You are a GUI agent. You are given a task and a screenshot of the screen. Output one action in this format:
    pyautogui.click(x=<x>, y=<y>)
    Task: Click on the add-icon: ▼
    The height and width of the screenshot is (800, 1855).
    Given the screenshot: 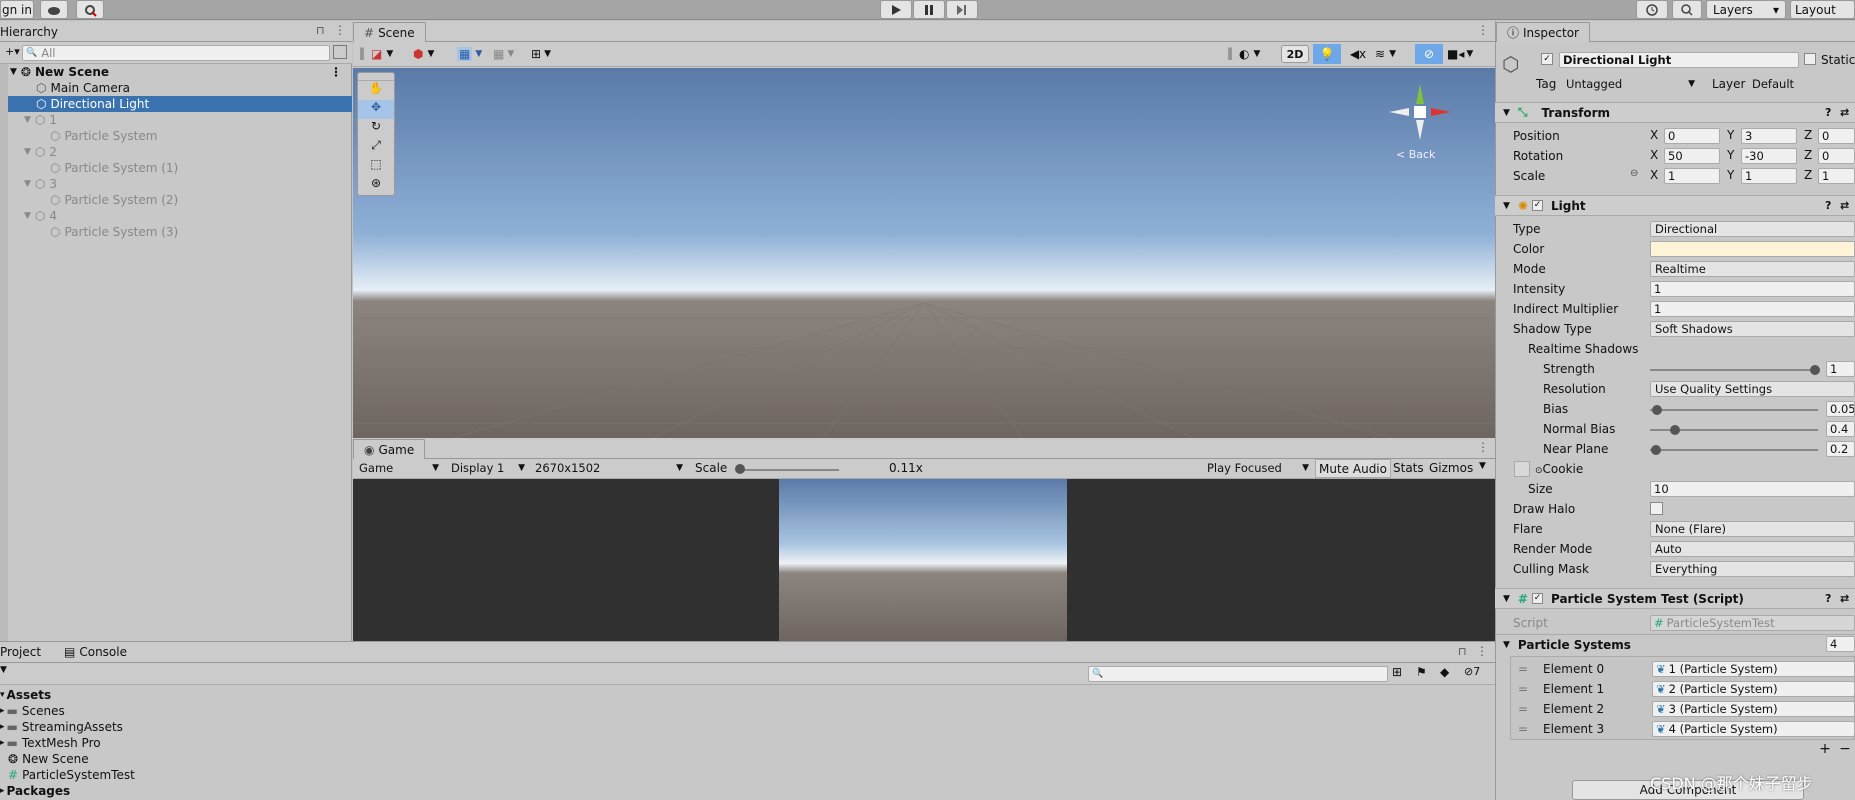 What is the action you would take?
    pyautogui.click(x=3, y=670)
    